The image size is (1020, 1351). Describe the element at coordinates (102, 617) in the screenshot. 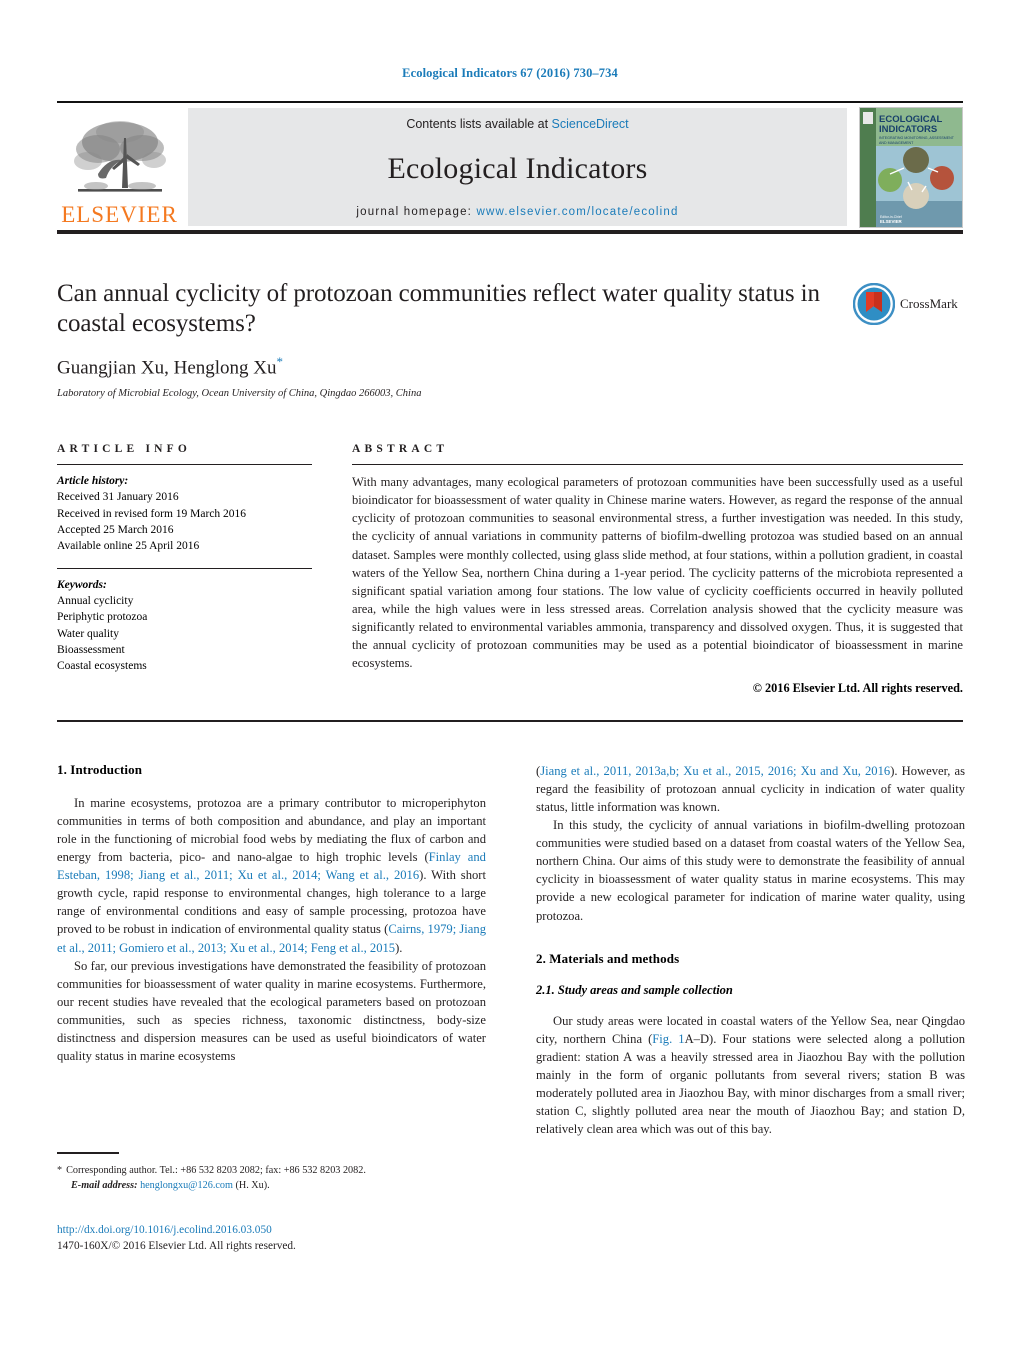

I see `keyword-item: Periphytic protozoa` at that location.